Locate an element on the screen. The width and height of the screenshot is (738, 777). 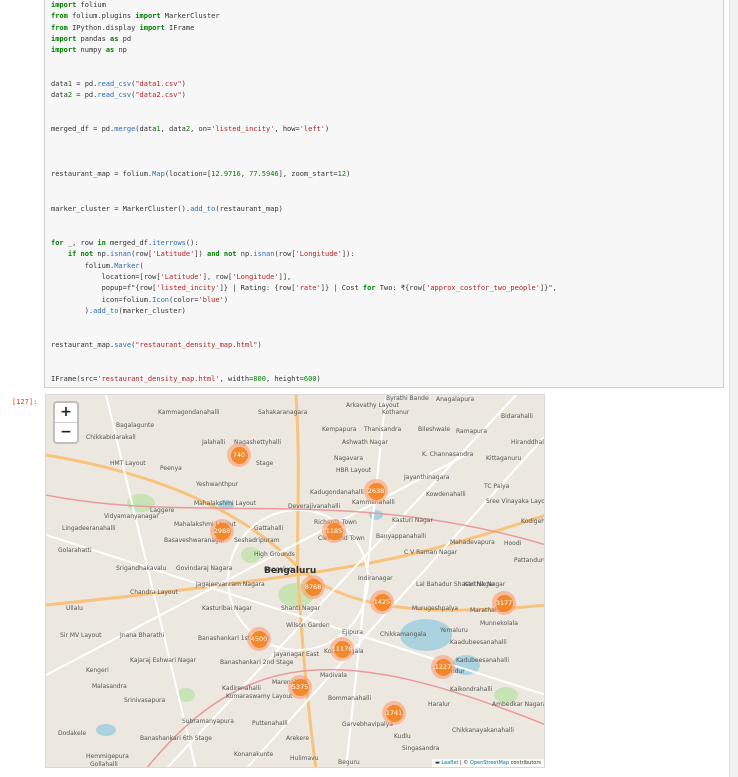
place-label: Srigandhakavalu is located at coordinates (141, 568).